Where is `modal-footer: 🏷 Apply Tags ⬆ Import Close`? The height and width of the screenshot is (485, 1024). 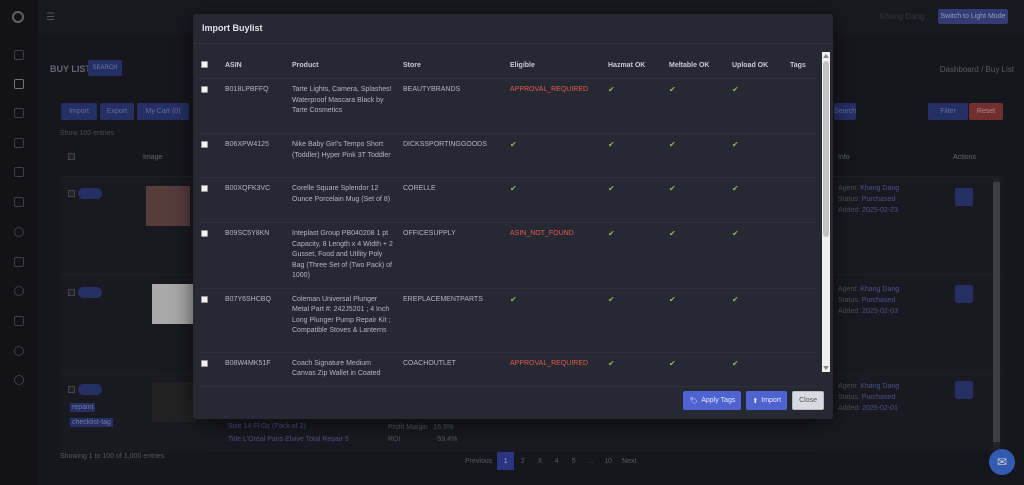
modal-footer: 🏷 Apply Tags ⬆ Import Close is located at coordinates (753, 400).